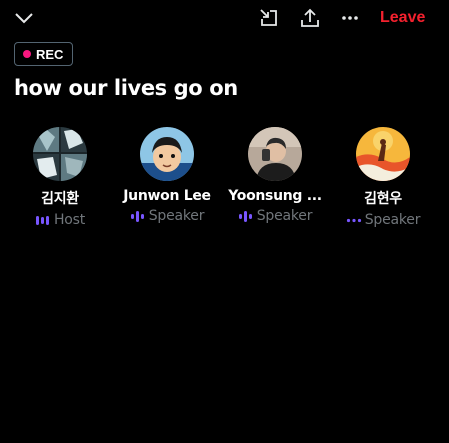 Image resolution: width=449 pixels, height=443 pixels. I want to click on speaker-role: Host, so click(60, 220).